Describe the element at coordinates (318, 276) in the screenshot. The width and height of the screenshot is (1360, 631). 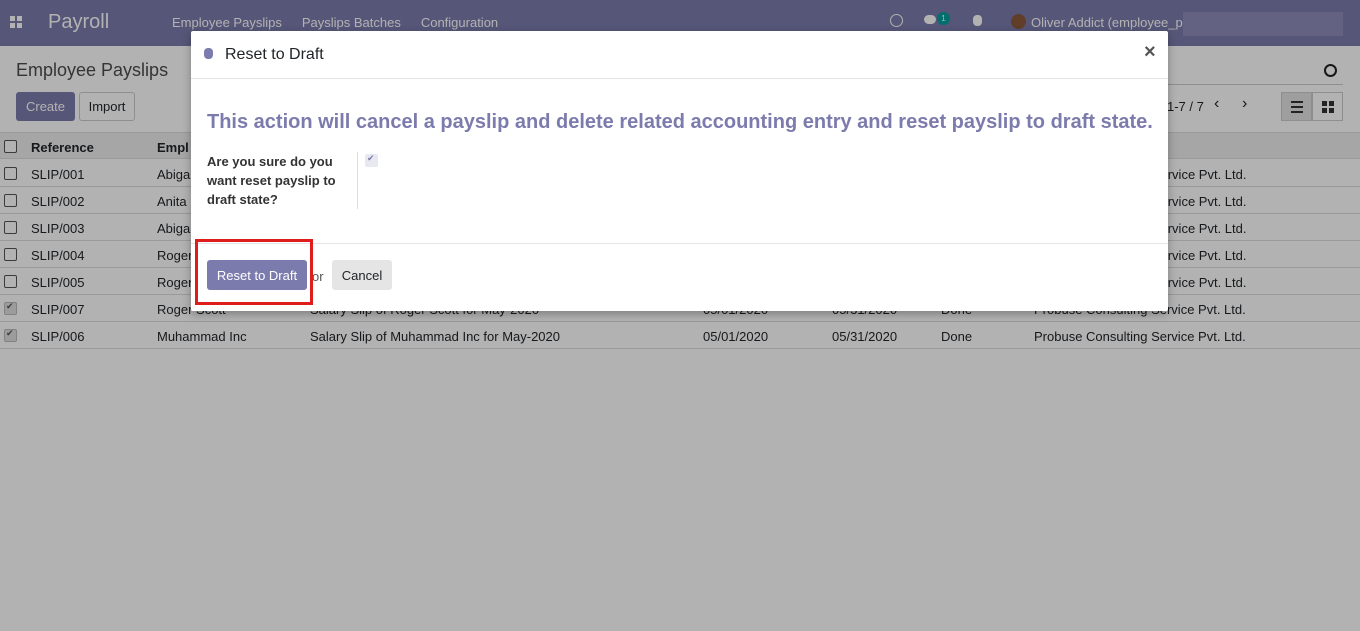
I see `or-separator: or` at that location.